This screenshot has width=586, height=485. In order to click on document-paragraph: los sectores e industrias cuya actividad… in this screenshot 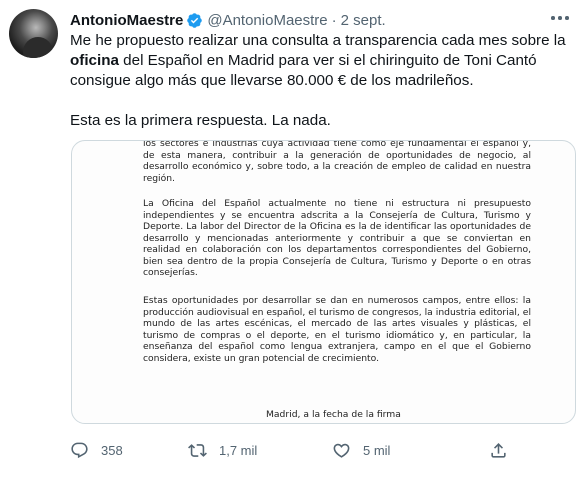, I will do `click(337, 162)`.